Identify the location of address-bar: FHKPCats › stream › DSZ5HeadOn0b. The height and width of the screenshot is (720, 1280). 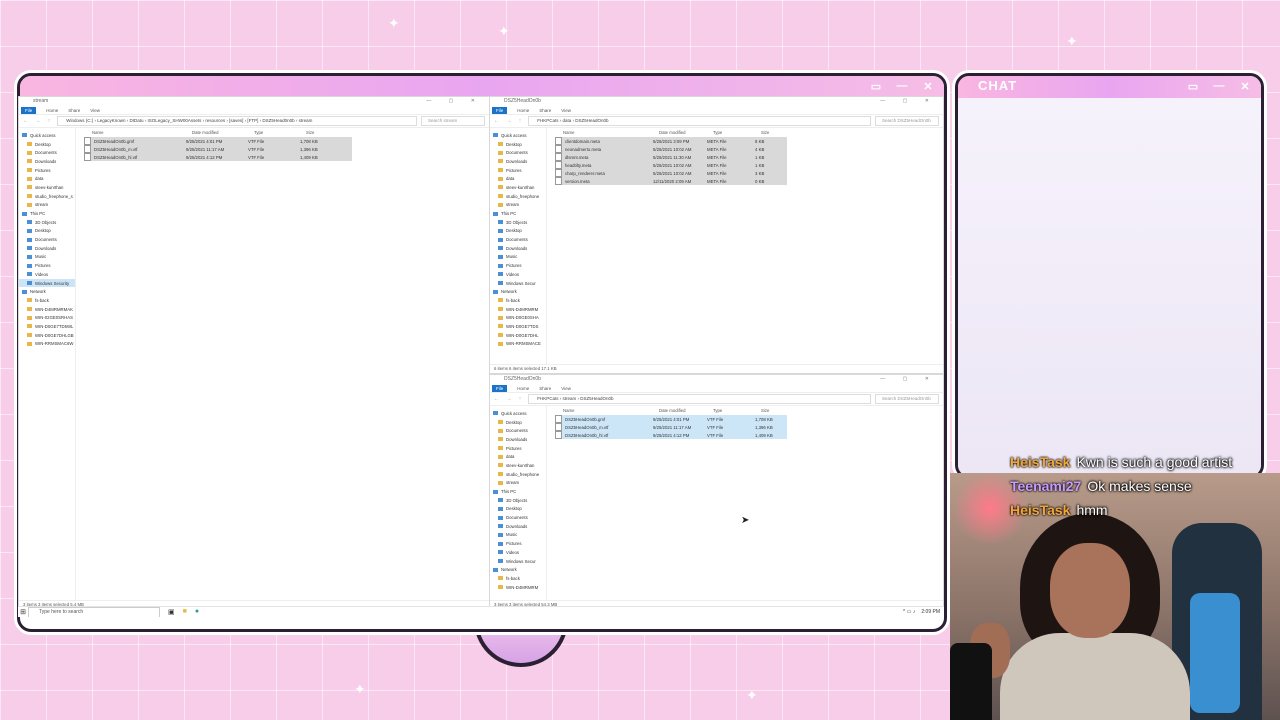
(699, 399).